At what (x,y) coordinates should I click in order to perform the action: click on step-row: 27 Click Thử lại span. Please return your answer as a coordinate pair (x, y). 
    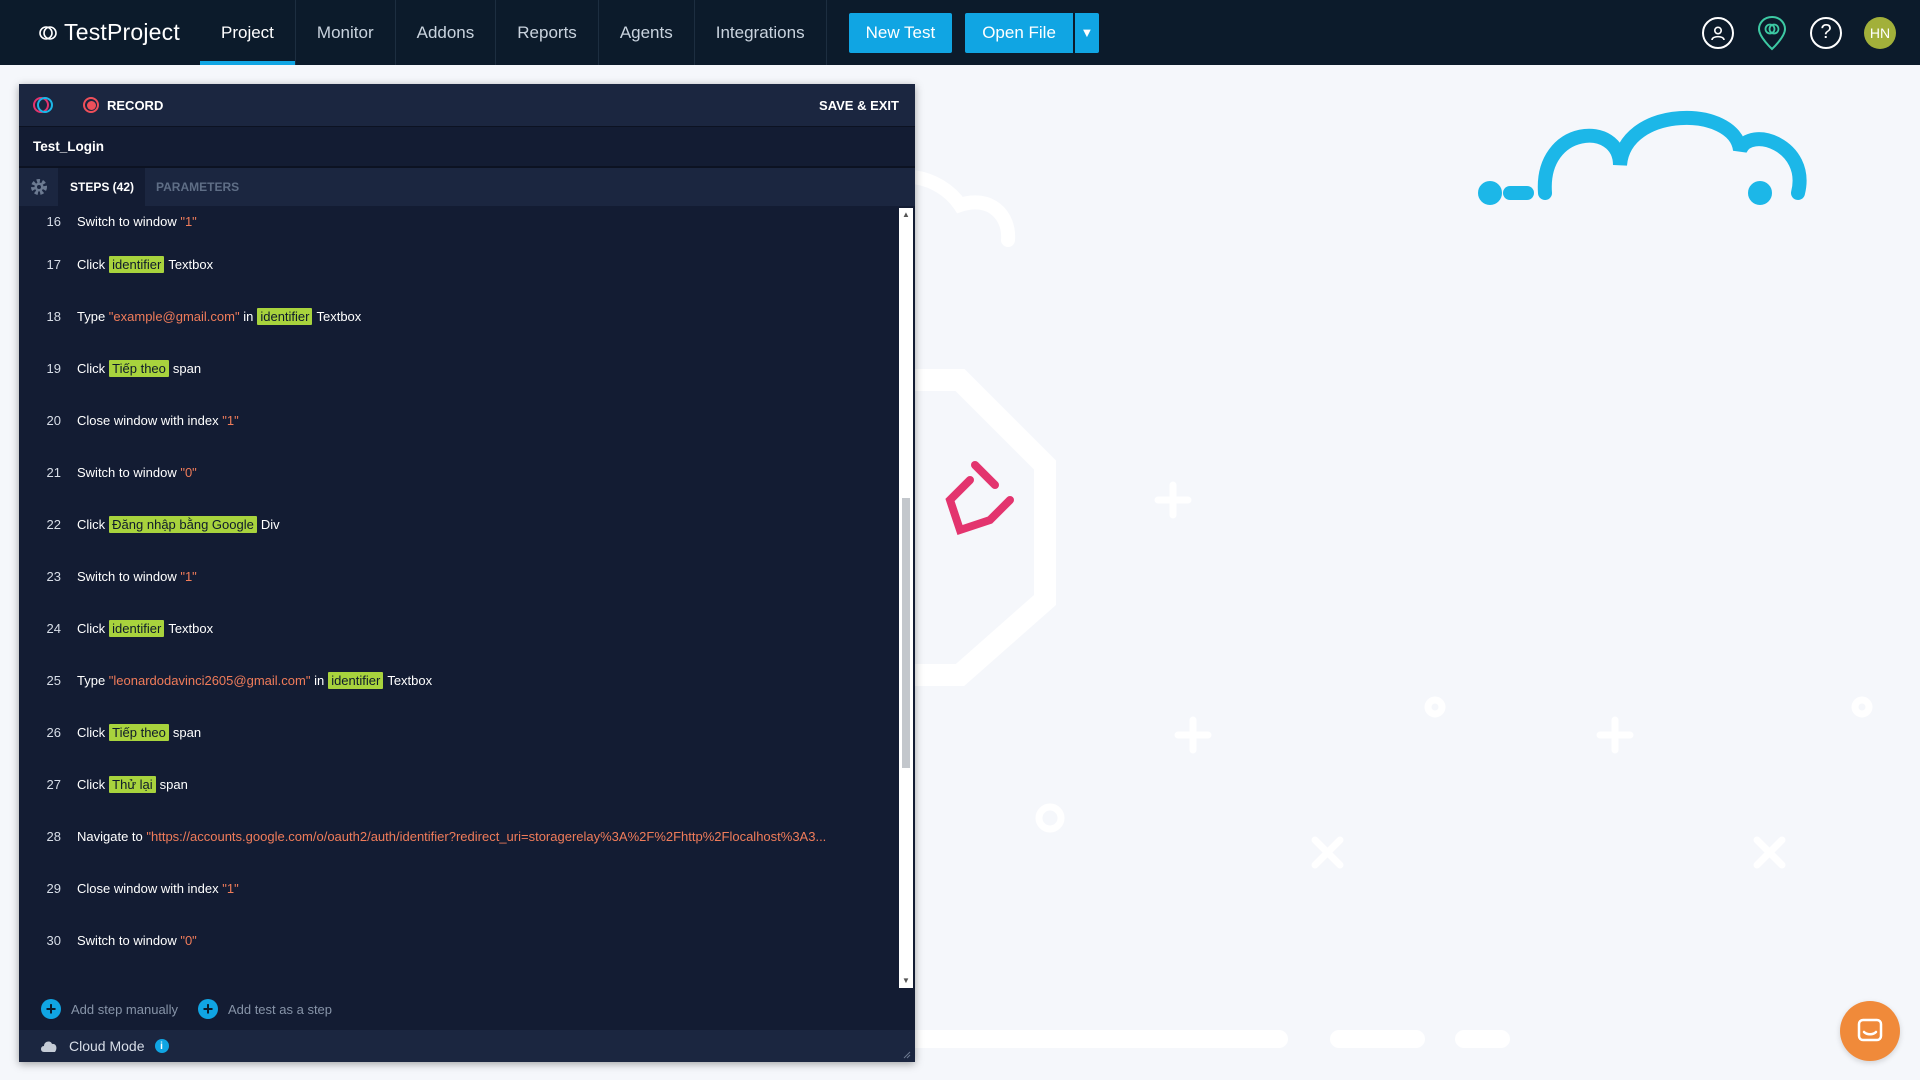
    Looking at the image, I should click on (457, 784).